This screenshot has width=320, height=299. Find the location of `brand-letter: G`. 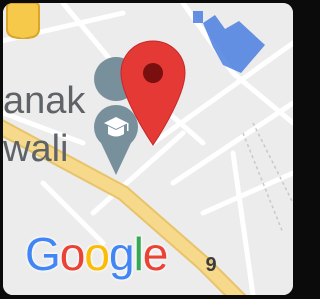

brand-letter: G is located at coordinates (43, 254).